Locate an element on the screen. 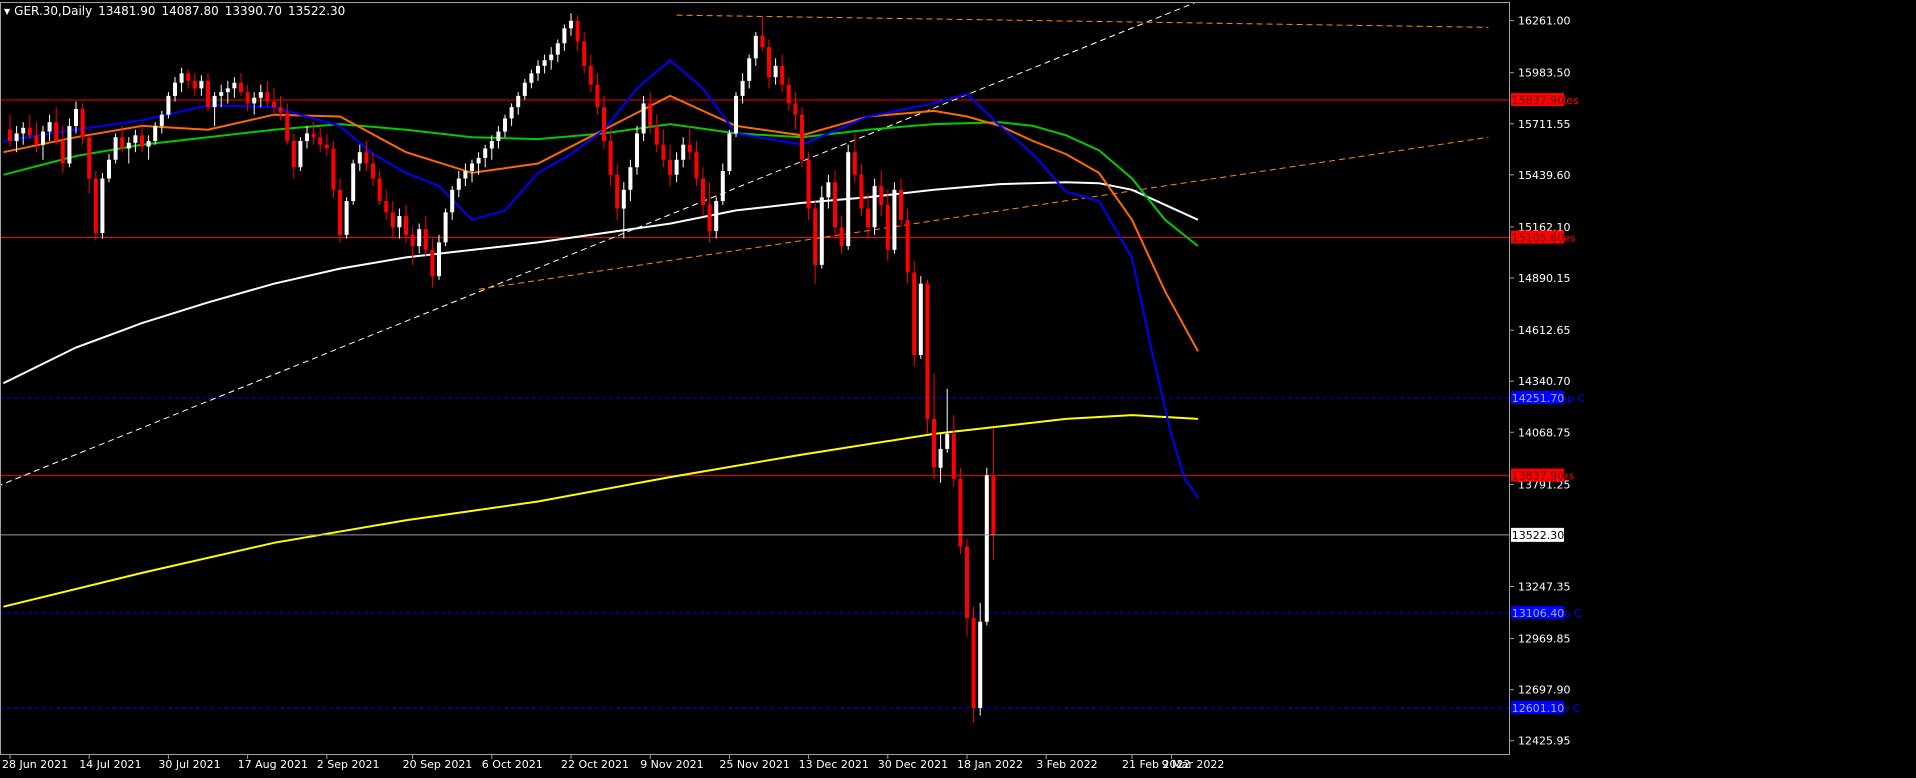  x-tick-label: 13 Dec 2021 is located at coordinates (834, 764).